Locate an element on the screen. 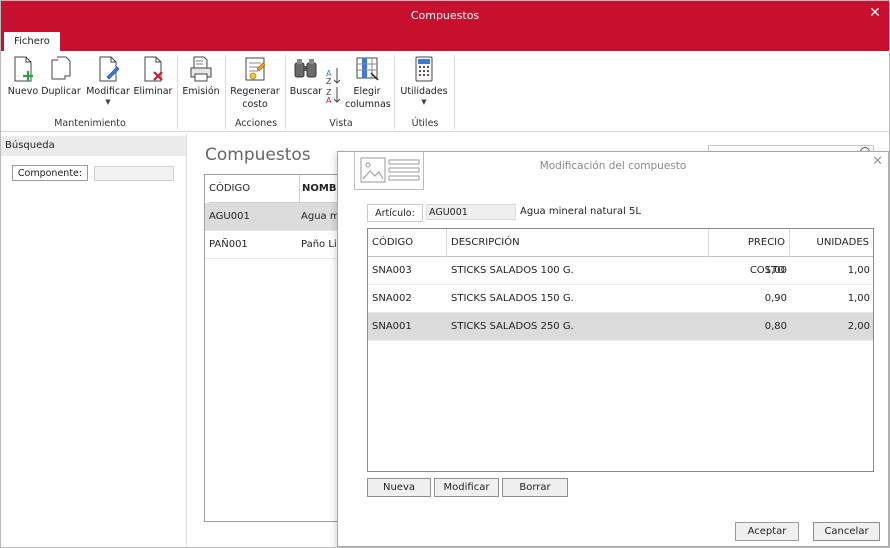  sort-buttons: A Z Z A is located at coordinates (333, 85).